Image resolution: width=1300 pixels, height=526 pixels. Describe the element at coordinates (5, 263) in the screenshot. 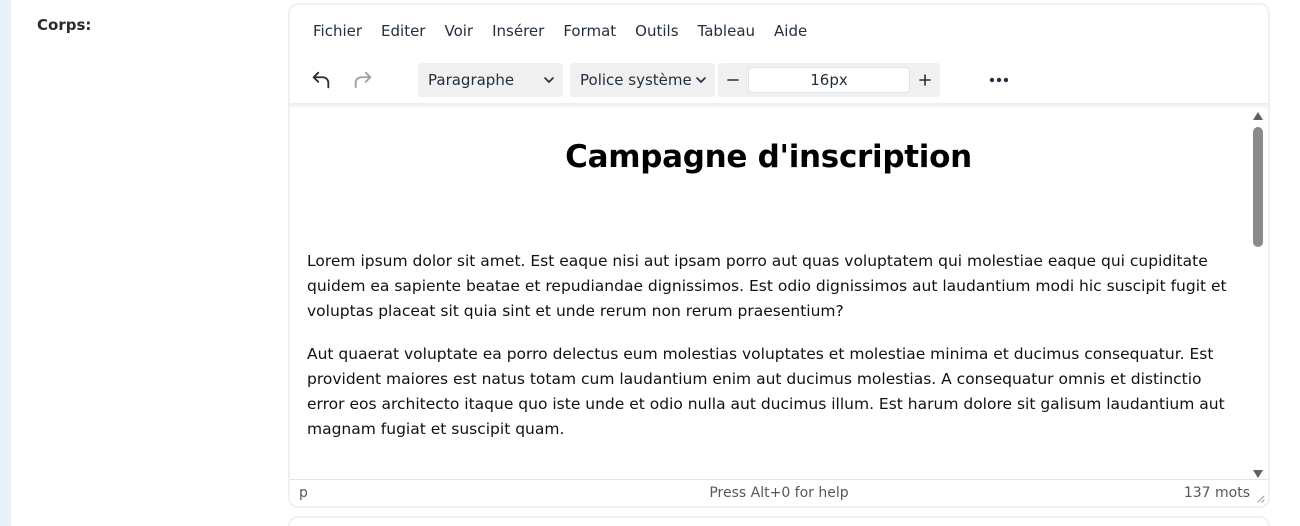

I see `left-strip` at that location.